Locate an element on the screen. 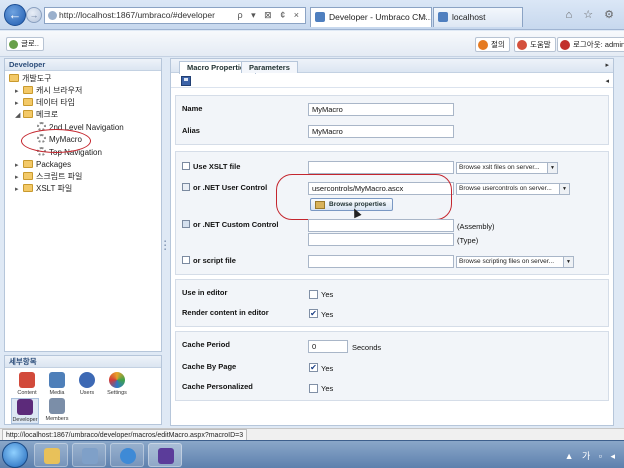 Image resolution: width=624 pixels, height=468 pixels. chevron-down-icon: ▼ is located at coordinates (564, 189).